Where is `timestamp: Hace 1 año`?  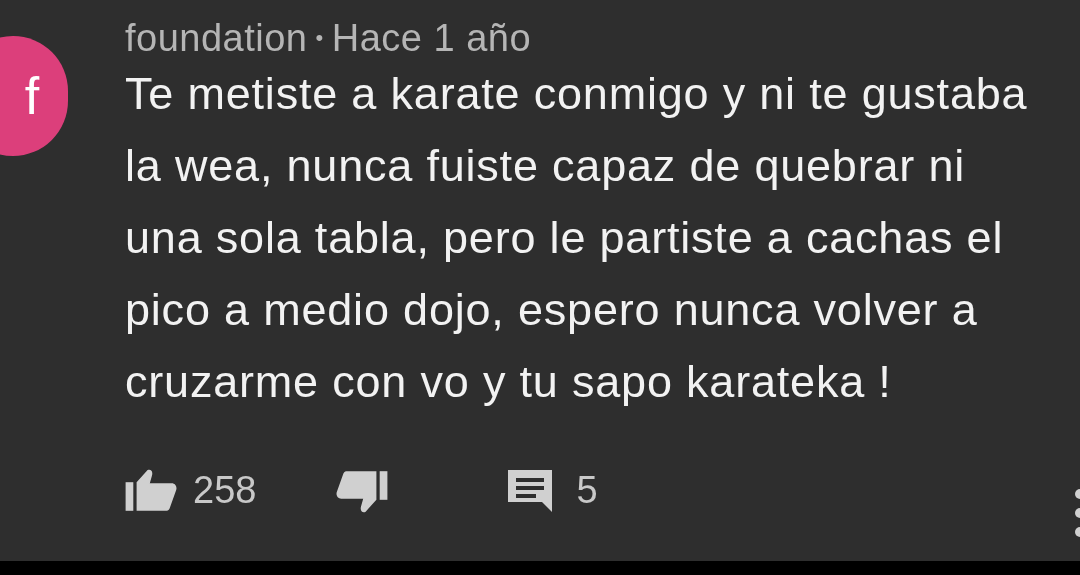 timestamp: Hace 1 año is located at coordinates (431, 38).